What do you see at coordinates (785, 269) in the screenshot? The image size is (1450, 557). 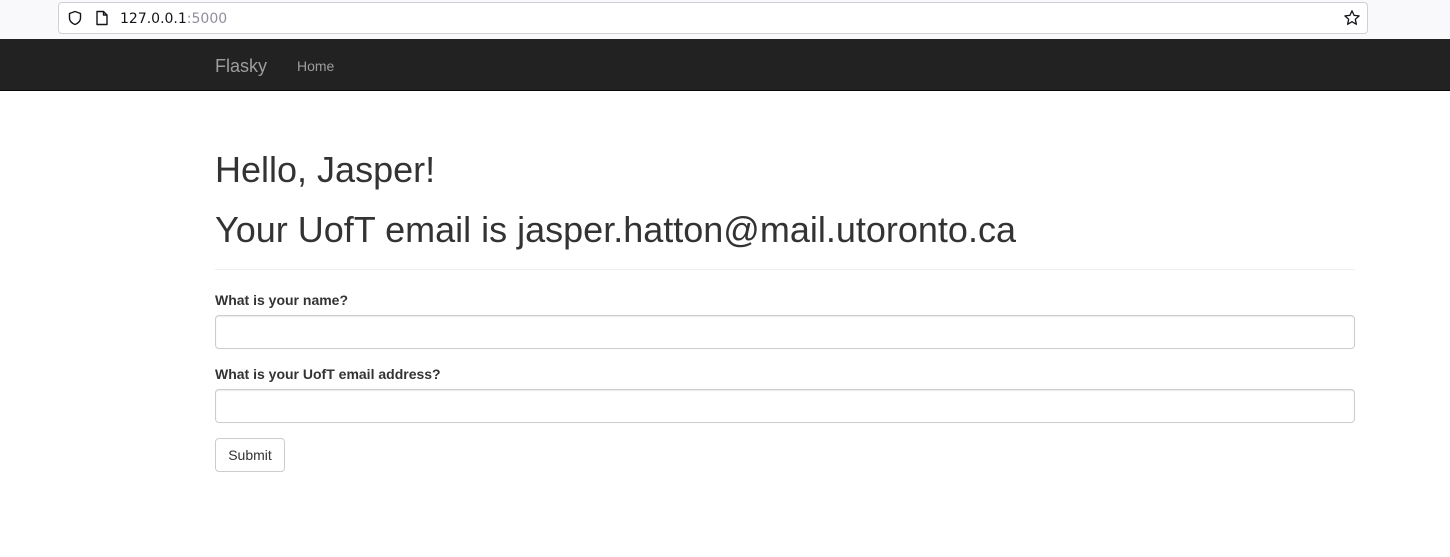 I see `page-header-divider` at bounding box center [785, 269].